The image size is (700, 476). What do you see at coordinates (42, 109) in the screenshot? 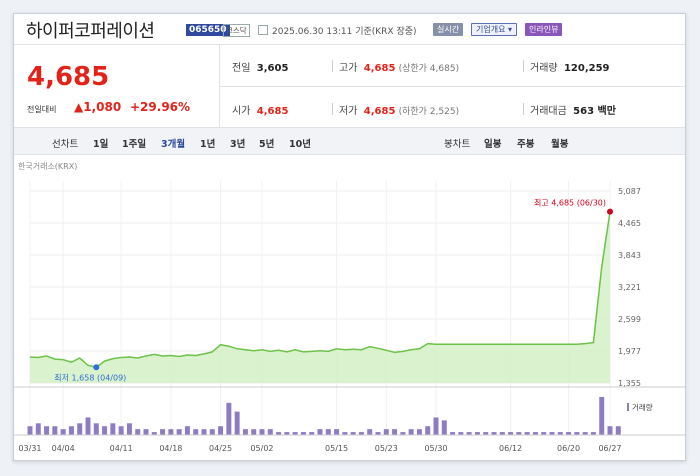
I see `change-label: 전일대비` at bounding box center [42, 109].